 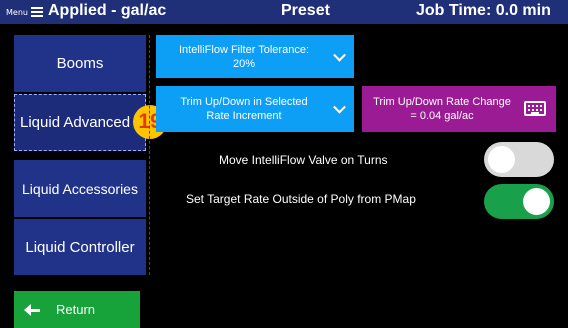 I want to click on trim-rate-change-button: Trim Up/Down Rate Change = 0.04 gal/ac, so click(x=459, y=109).